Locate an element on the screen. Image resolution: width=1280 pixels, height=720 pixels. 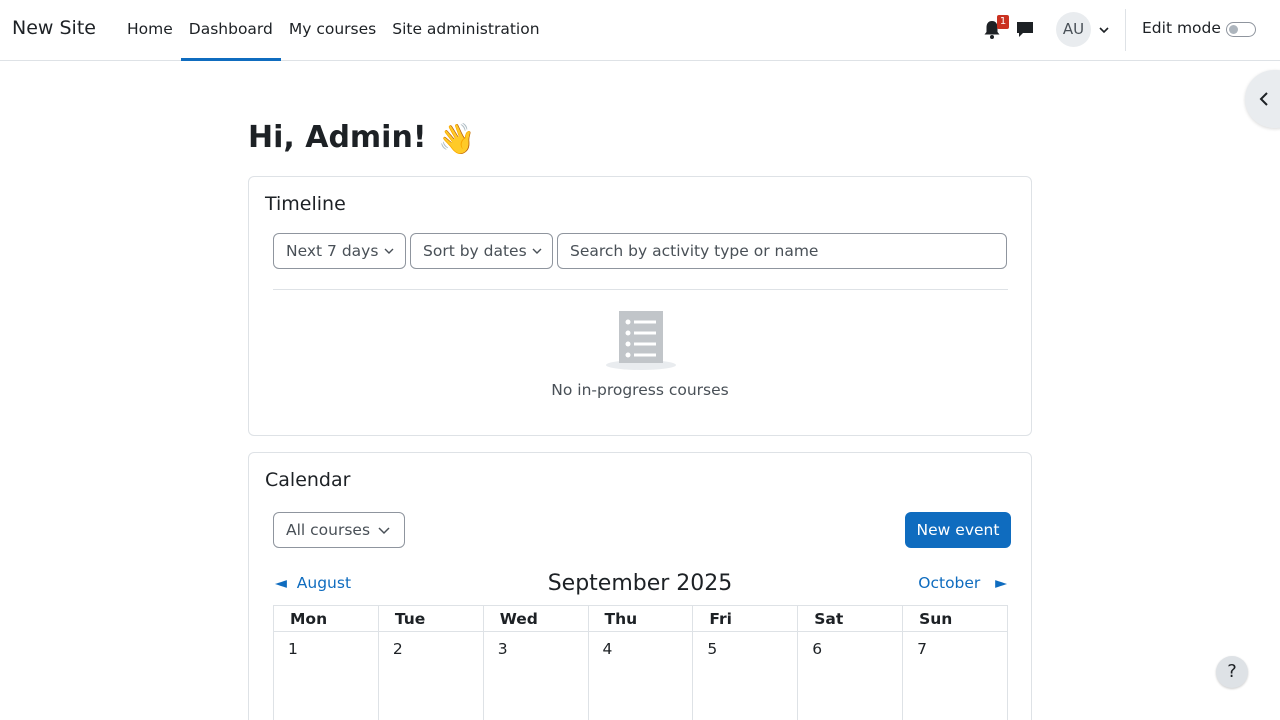
calendar-week-row: 1 2 3 4 5 6 7 is located at coordinates (640, 675).